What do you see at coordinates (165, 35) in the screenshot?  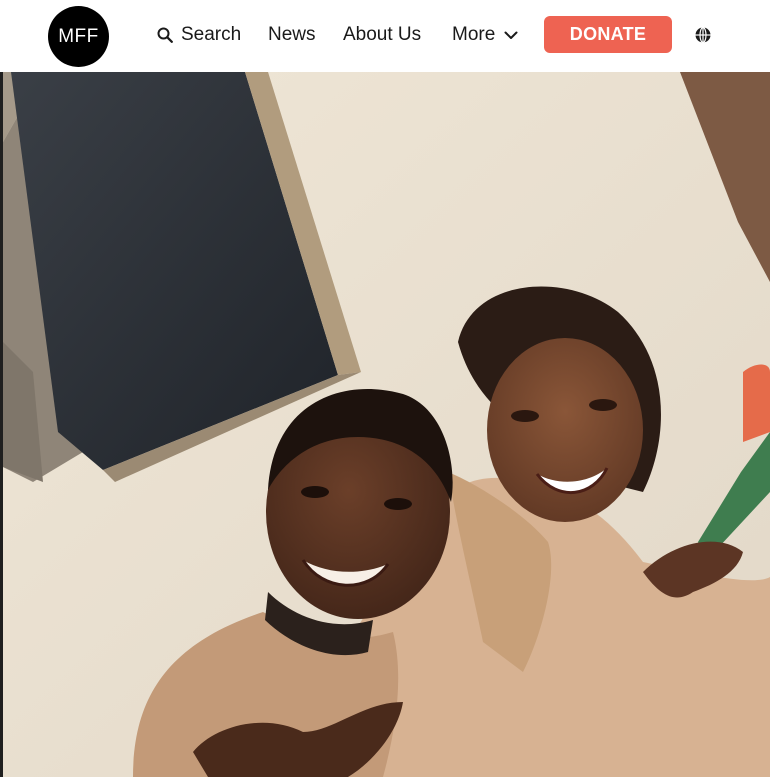 I see `search-icon` at bounding box center [165, 35].